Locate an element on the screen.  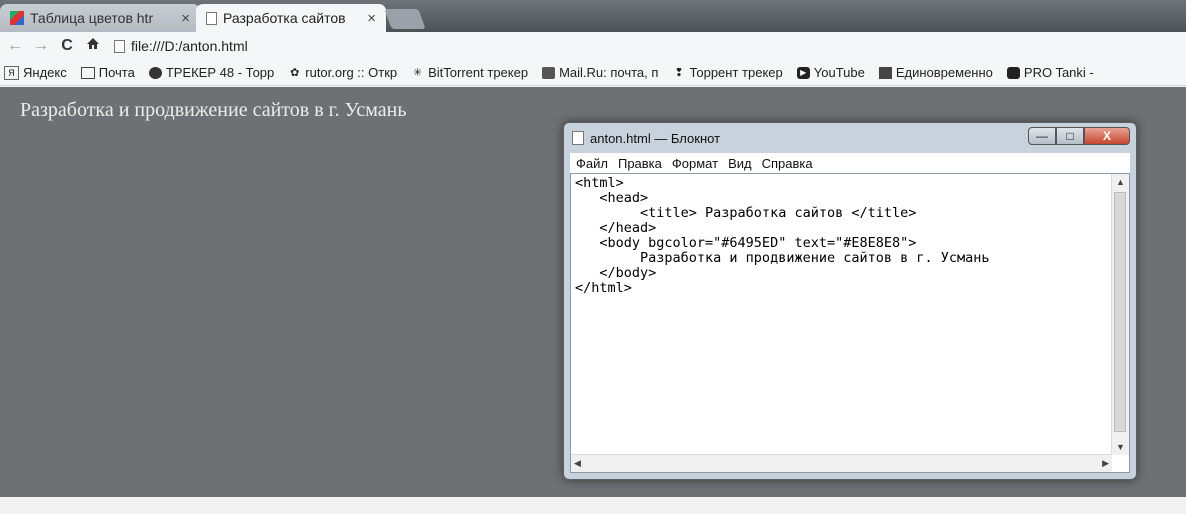
youtube-icon: ▶ is located at coordinates (803, 72).